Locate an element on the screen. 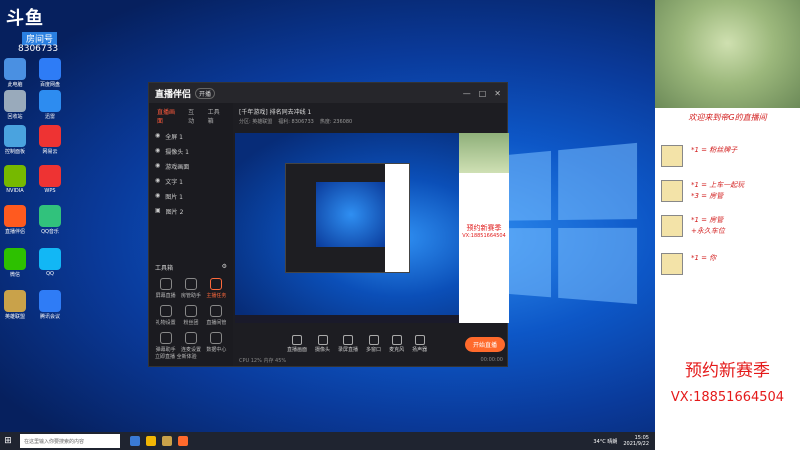 This screenshot has height=450, width=800. lock-icon: ▣ is located at coordinates (158, 211).